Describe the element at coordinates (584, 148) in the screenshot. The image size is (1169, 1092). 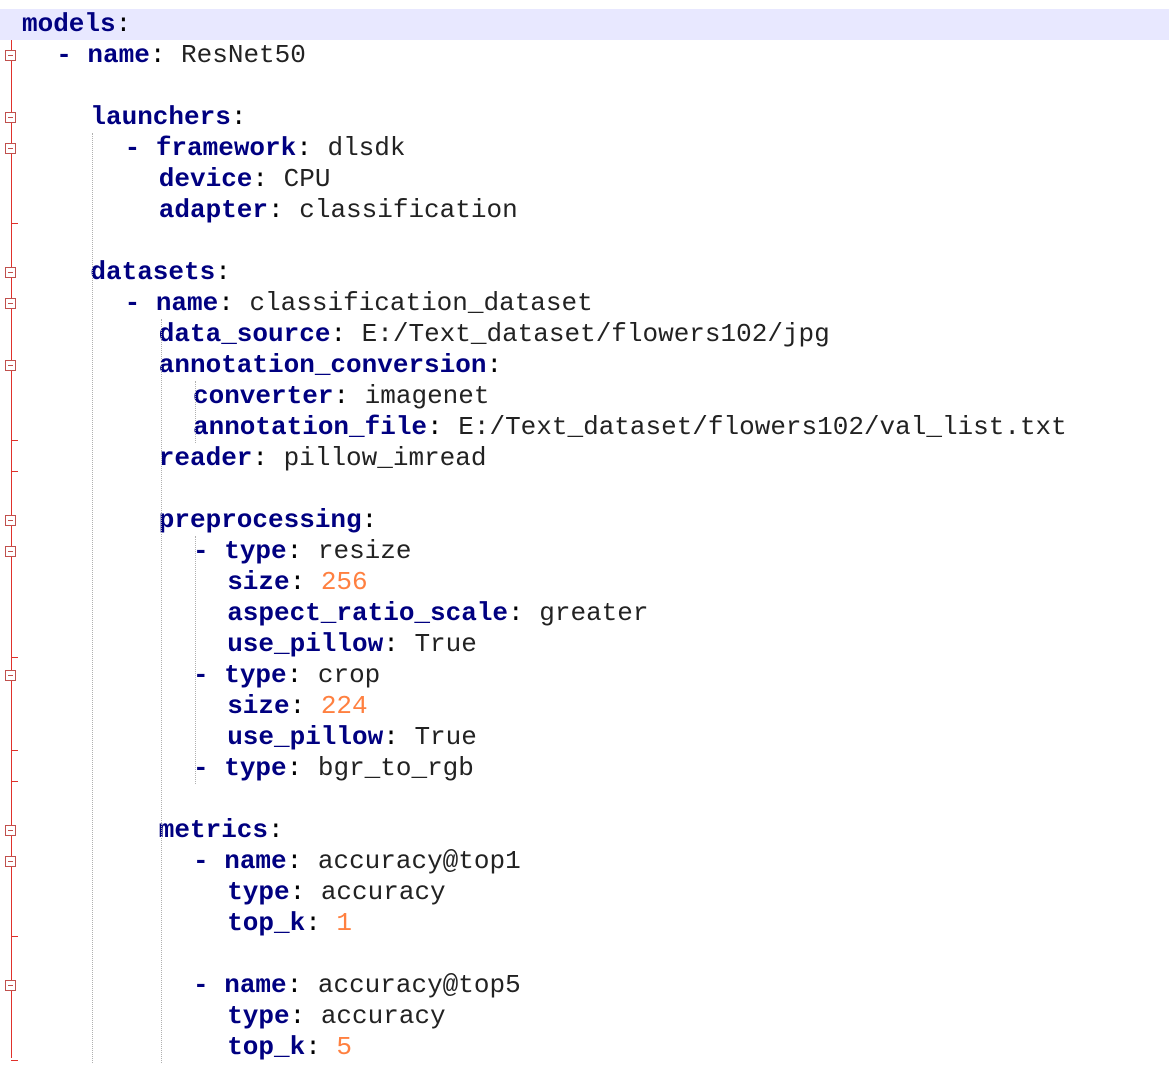
I see `code-line: - framework: dlsdk` at that location.